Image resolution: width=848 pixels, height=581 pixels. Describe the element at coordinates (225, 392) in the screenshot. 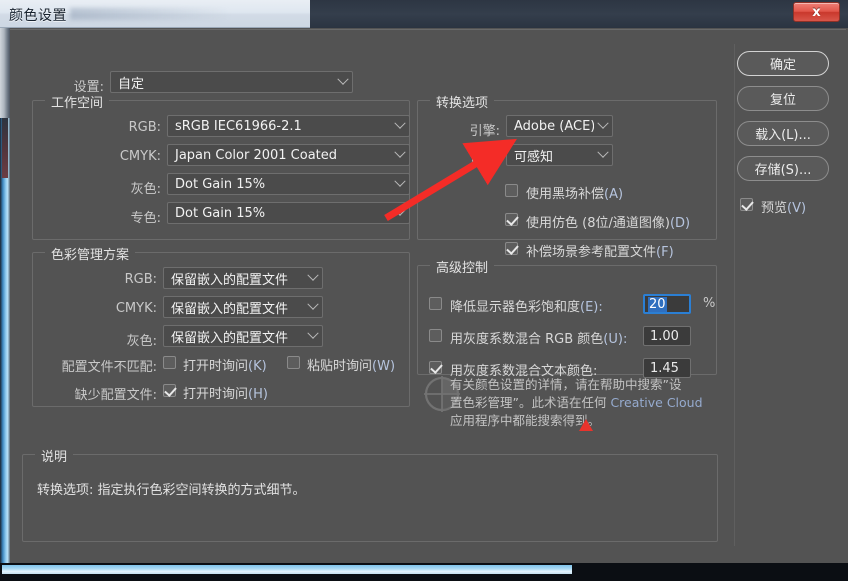

I see `missing-ask-open-label: 打开时询问(H)` at that location.